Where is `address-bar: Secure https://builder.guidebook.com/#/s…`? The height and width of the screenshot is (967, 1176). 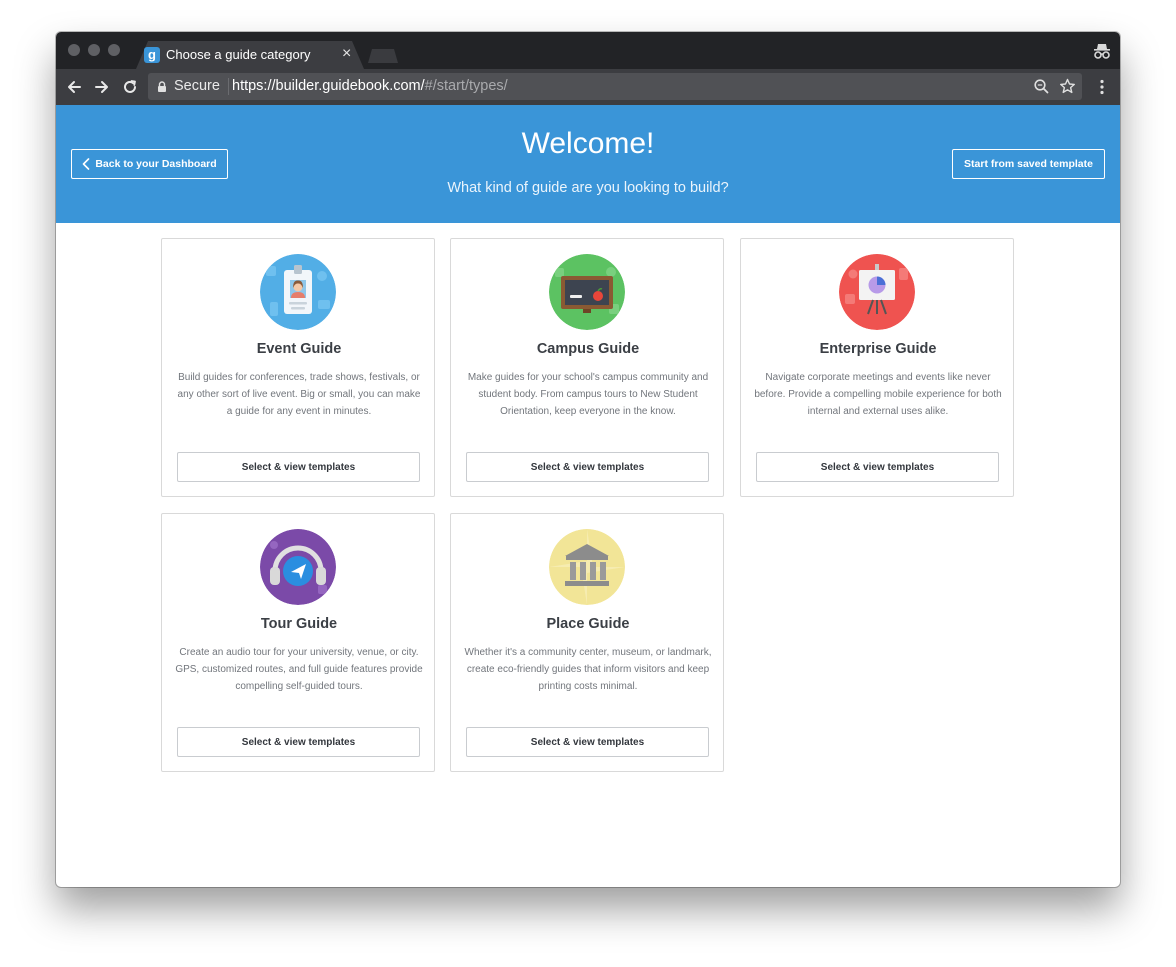 address-bar: Secure https://builder.guidebook.com/#/s… is located at coordinates (615, 86).